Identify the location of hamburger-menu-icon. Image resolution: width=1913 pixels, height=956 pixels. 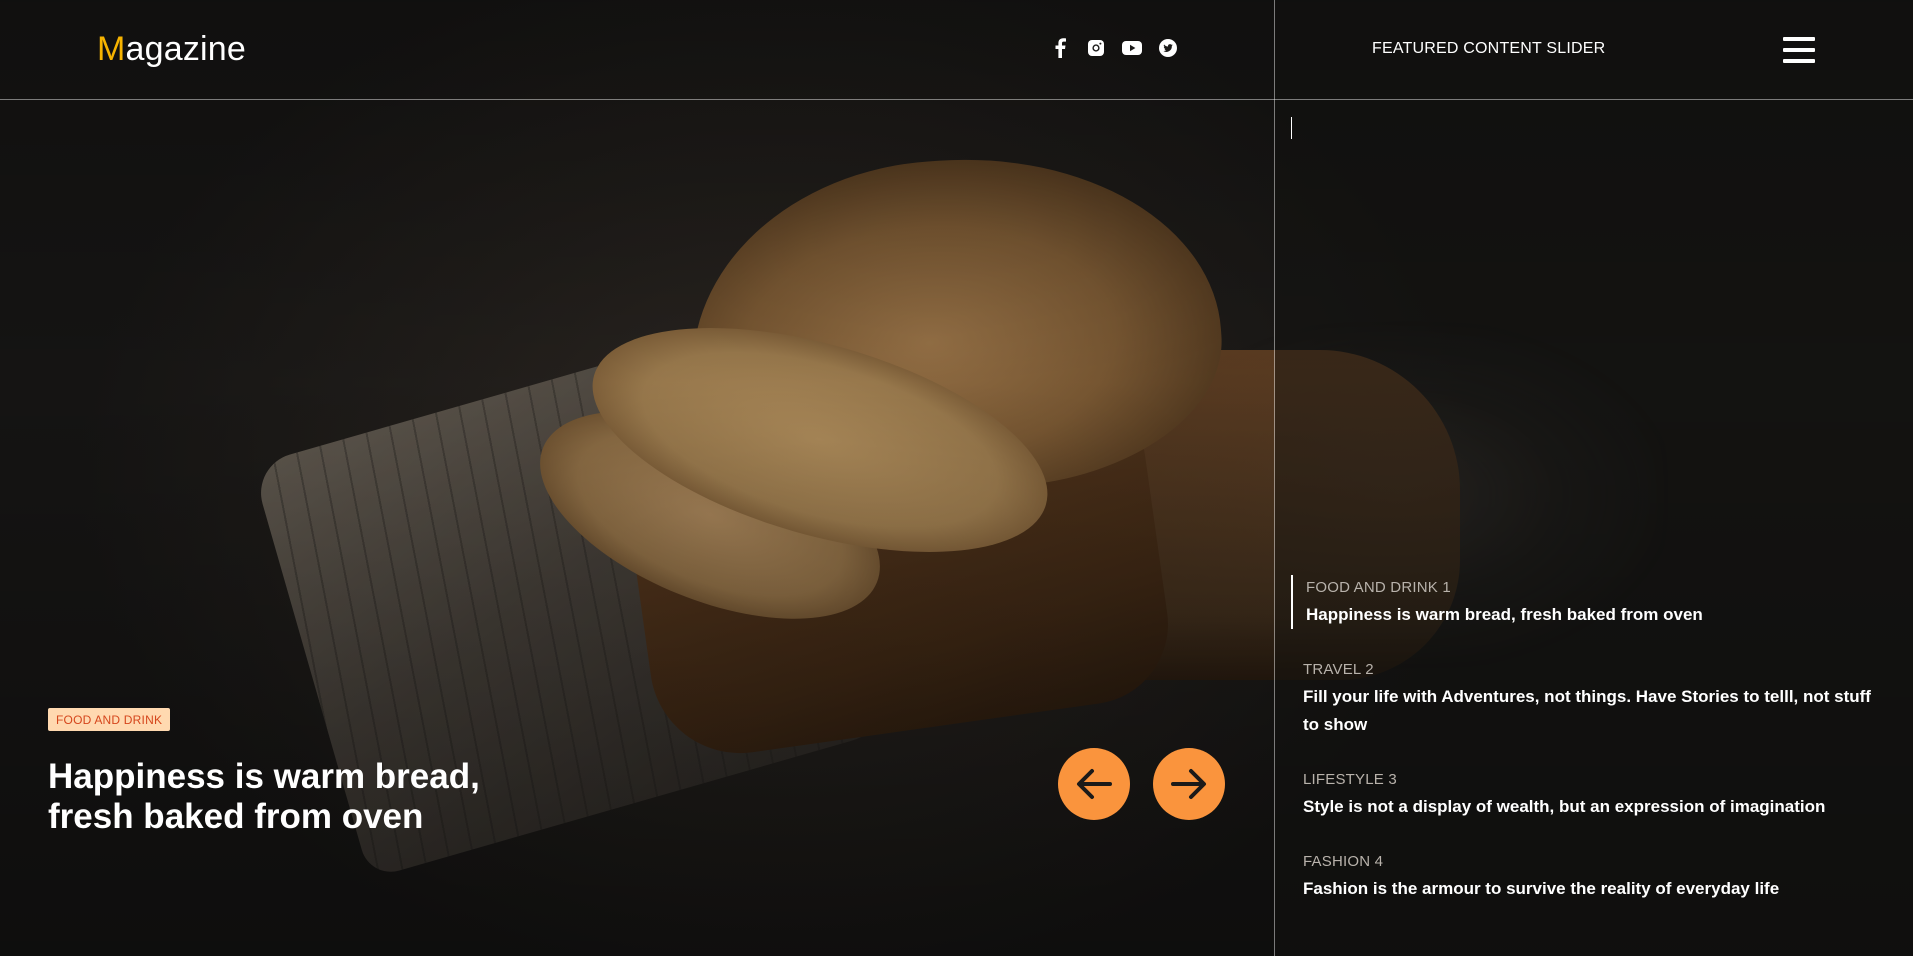
(1799, 50).